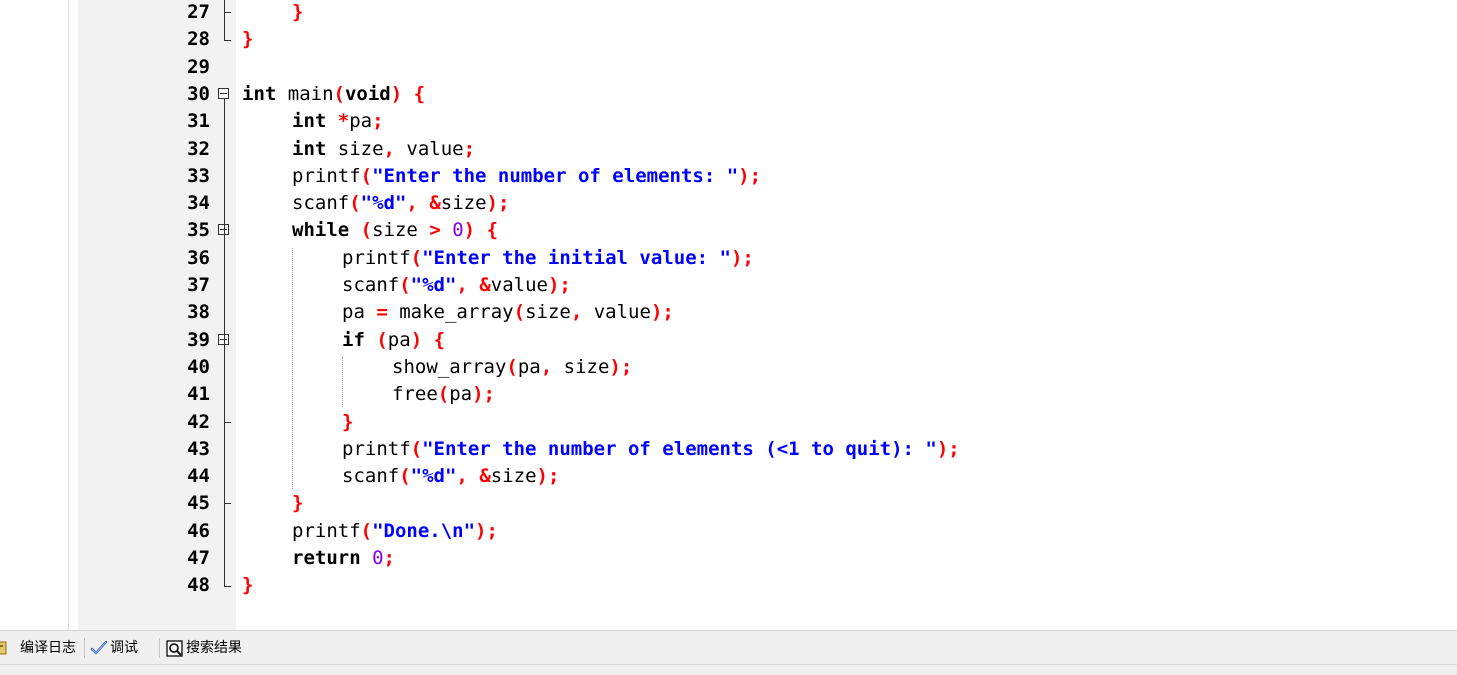  What do you see at coordinates (728, 312) in the screenshot?
I see `code-line: 38 pa = make_array(size, value);` at bounding box center [728, 312].